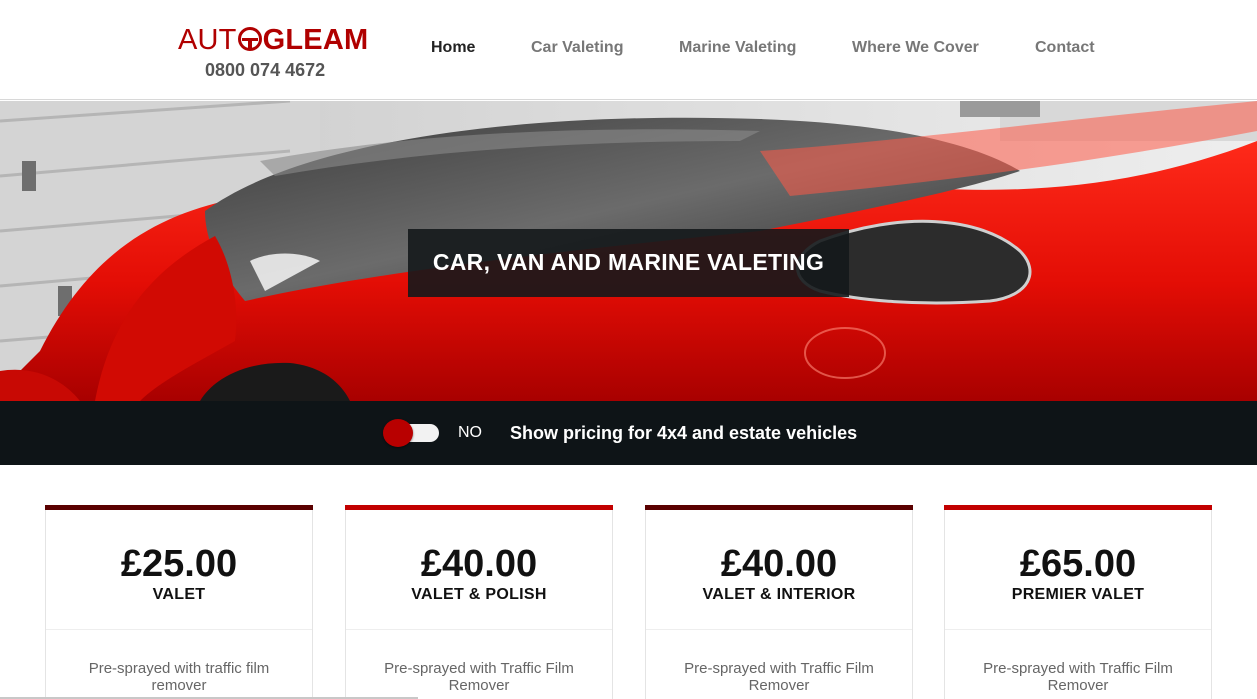  I want to click on nav-item-car-valeting: Car Valeting, so click(577, 48).